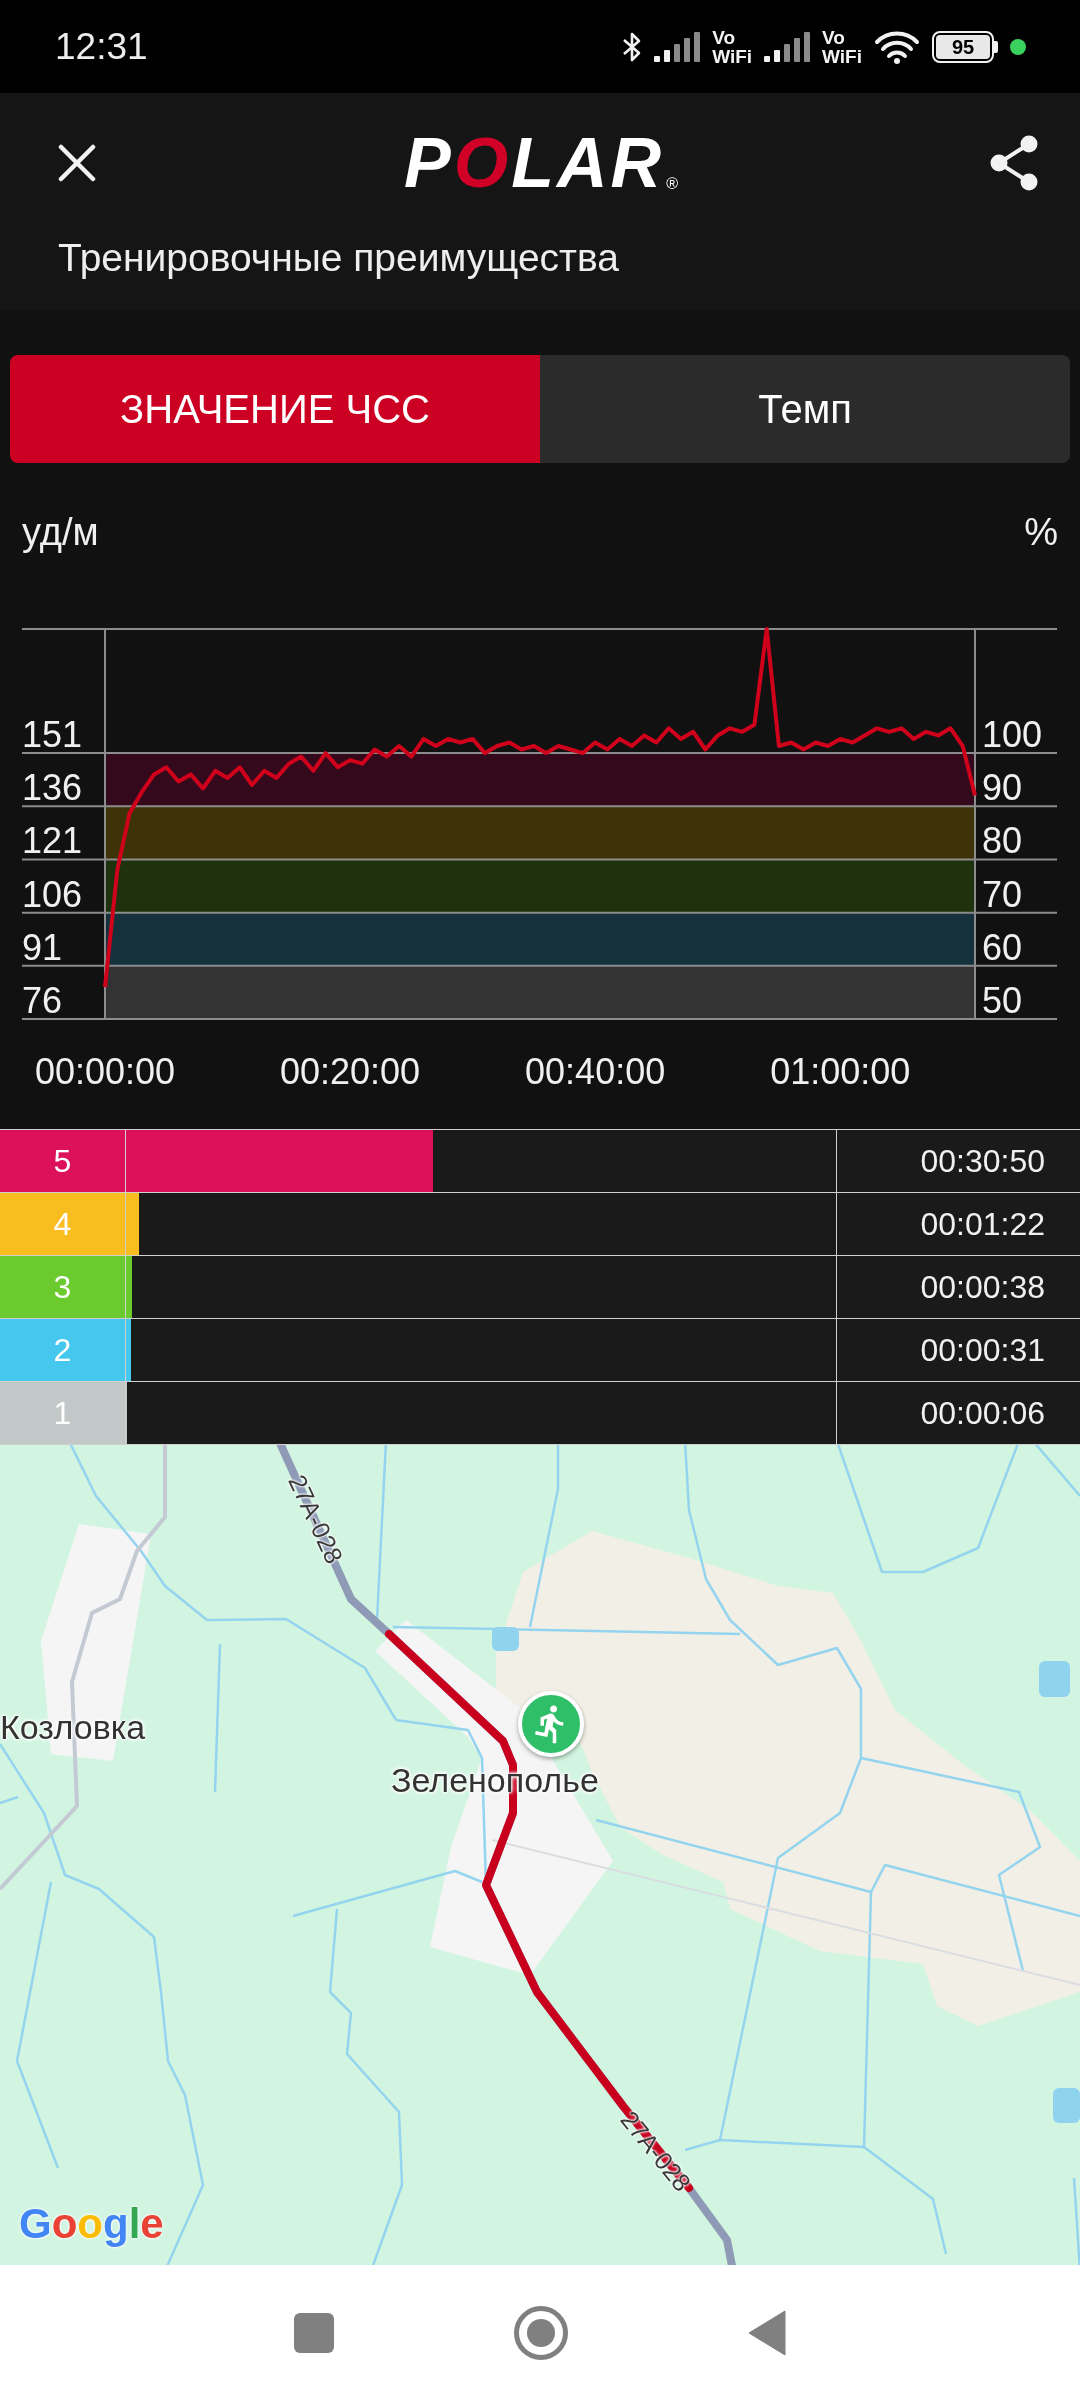 The height and width of the screenshot is (2400, 1080). Describe the element at coordinates (105, 1071) in the screenshot. I see `x-tick-label: 00:00:00` at that location.